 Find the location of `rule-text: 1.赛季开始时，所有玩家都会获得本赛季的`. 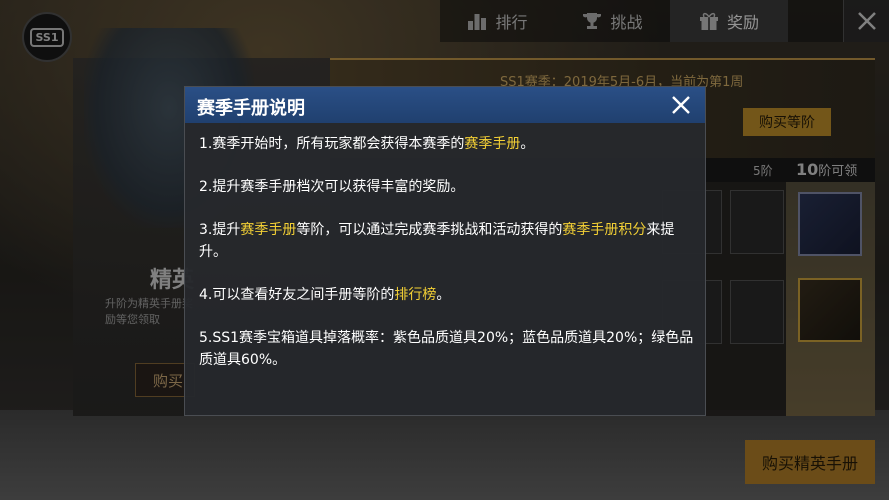

rule-text: 1.赛季开始时，所有玩家都会获得本赛季的 is located at coordinates (332, 144).